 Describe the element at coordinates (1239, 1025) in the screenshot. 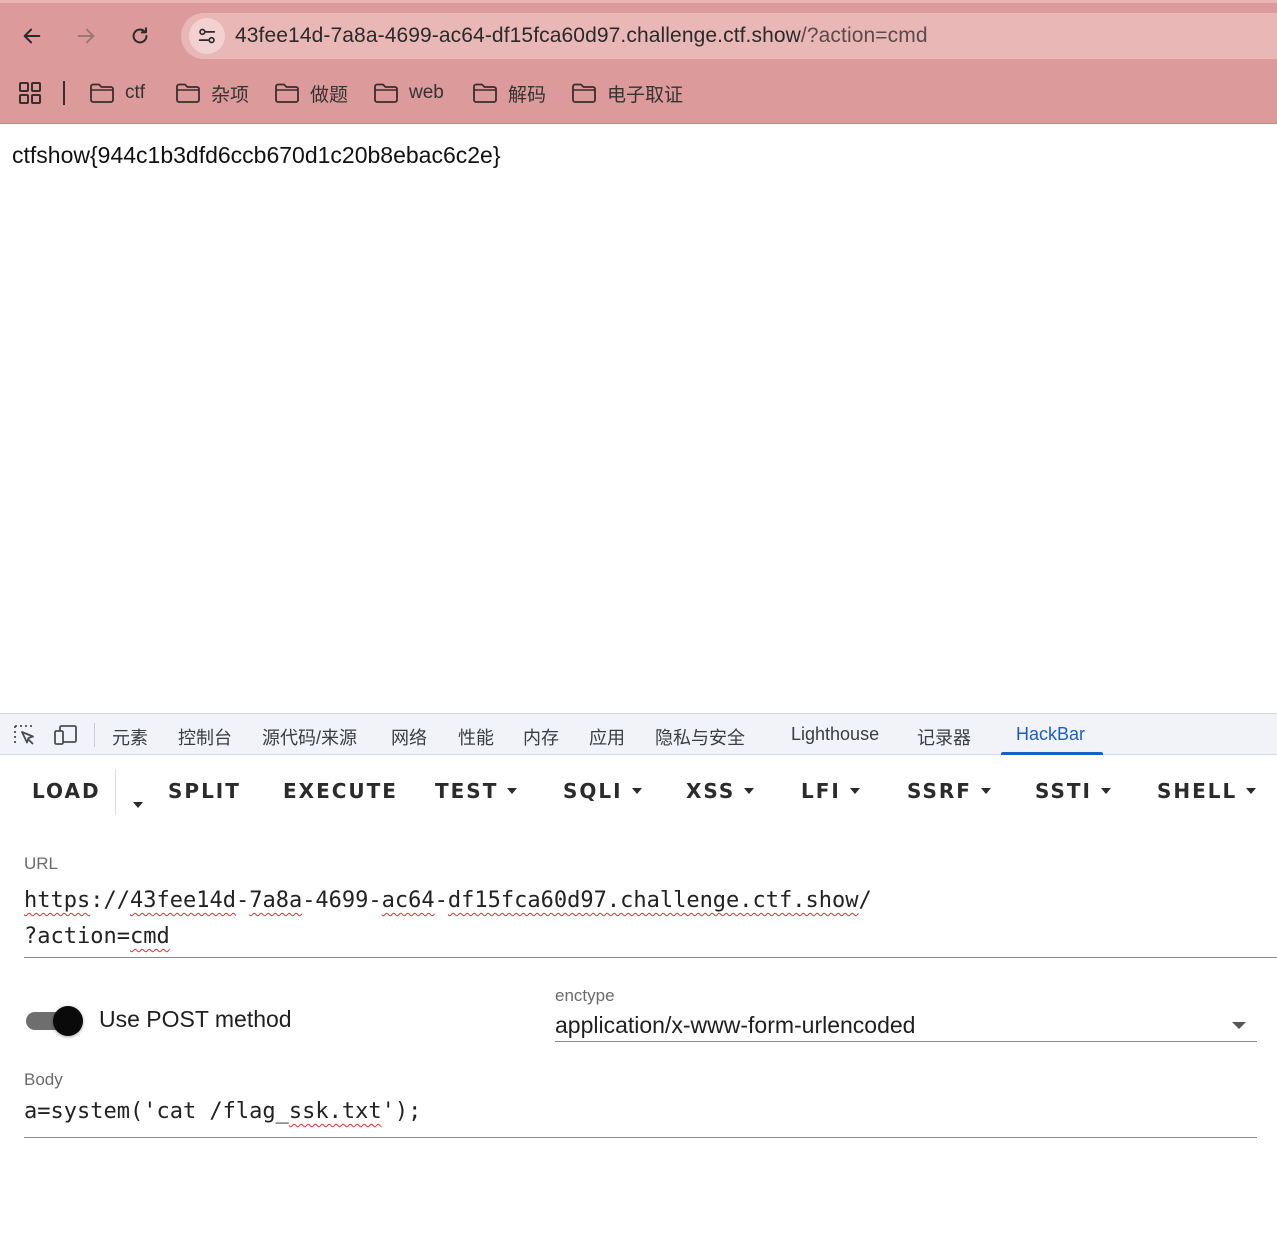

I see `dropdown-arrow-icon` at that location.